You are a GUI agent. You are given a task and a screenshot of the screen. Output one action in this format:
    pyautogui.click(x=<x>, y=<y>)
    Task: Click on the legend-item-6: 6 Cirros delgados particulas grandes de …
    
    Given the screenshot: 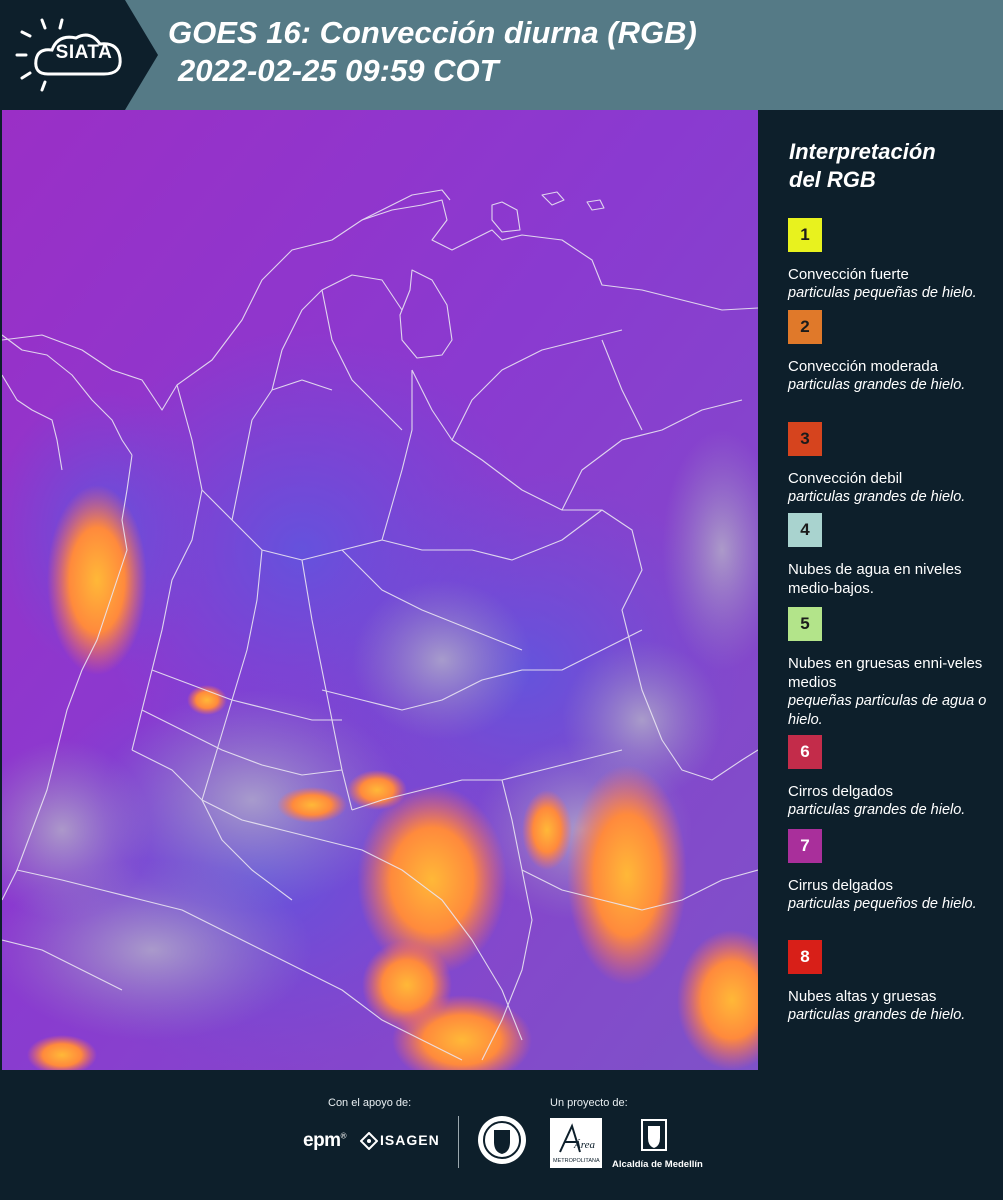 What is the action you would take?
    pyautogui.click(x=888, y=777)
    